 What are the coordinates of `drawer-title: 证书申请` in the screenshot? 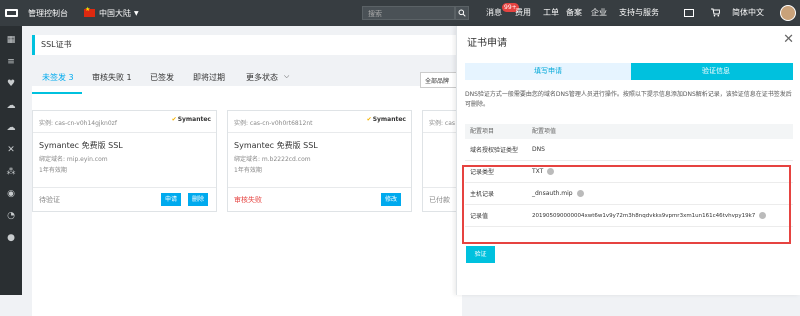 It's located at (487, 43).